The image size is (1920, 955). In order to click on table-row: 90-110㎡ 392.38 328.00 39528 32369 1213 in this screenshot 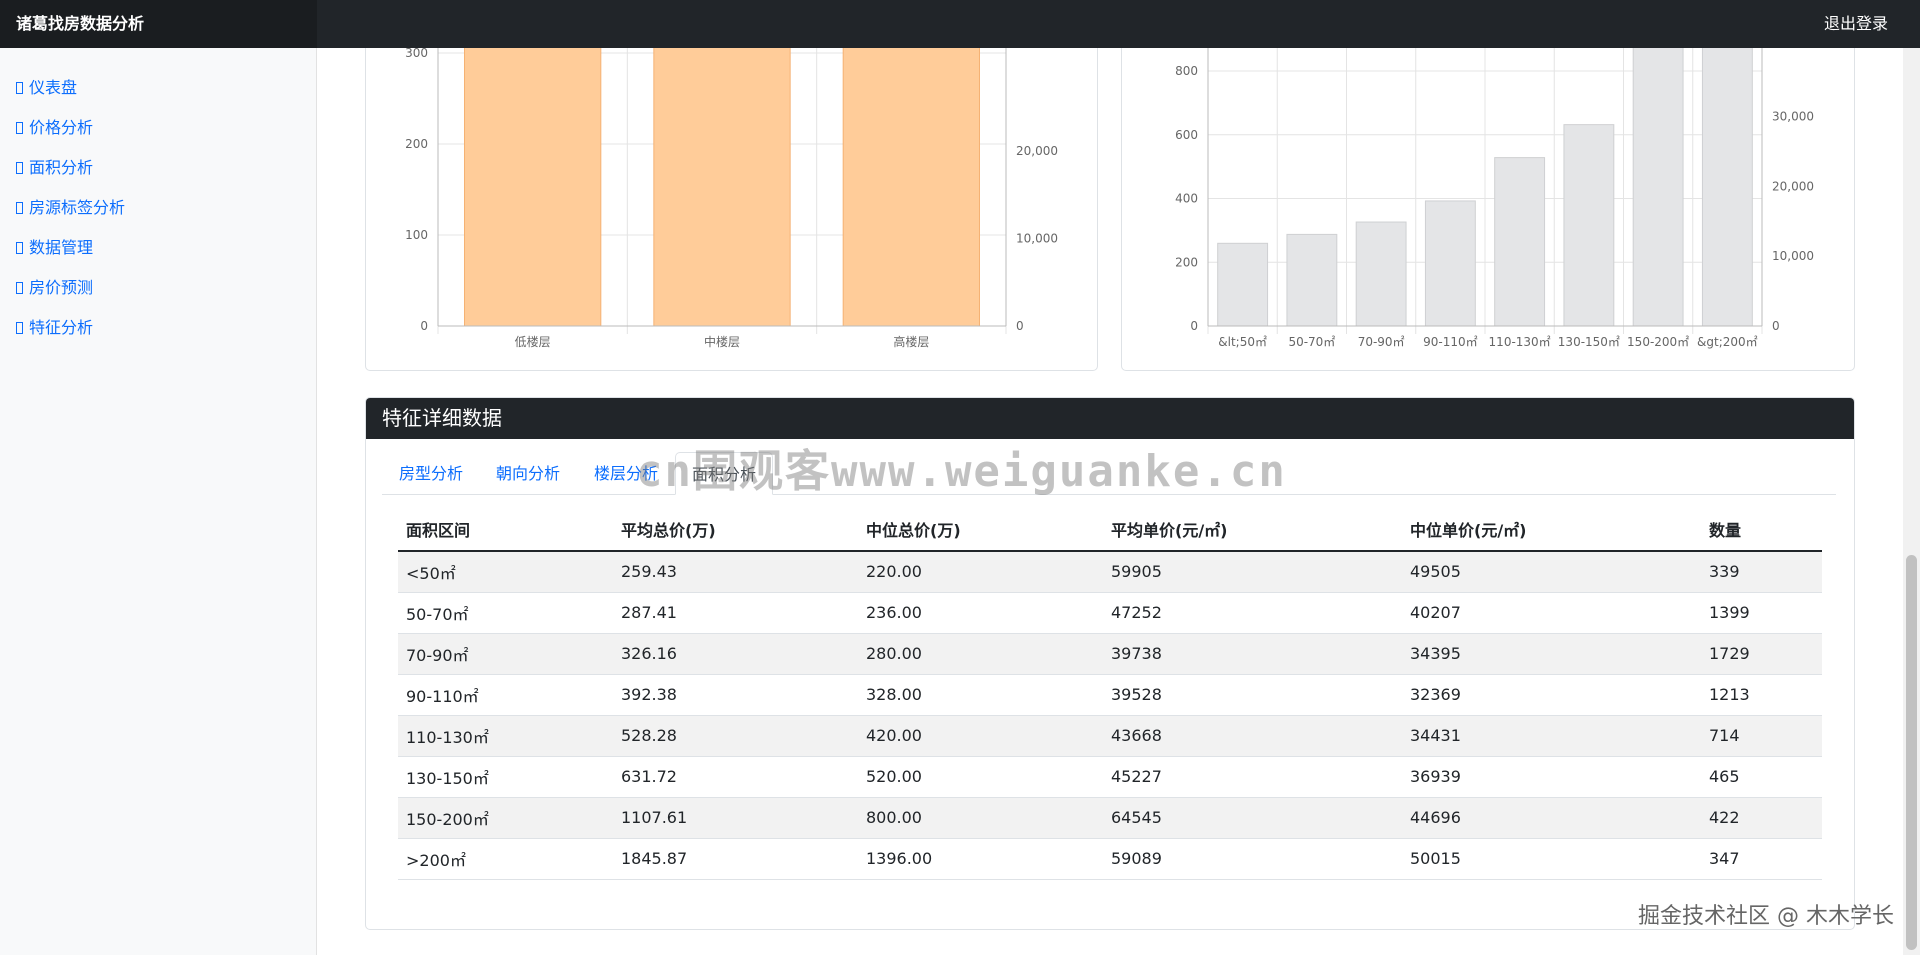, I will do `click(1110, 695)`.